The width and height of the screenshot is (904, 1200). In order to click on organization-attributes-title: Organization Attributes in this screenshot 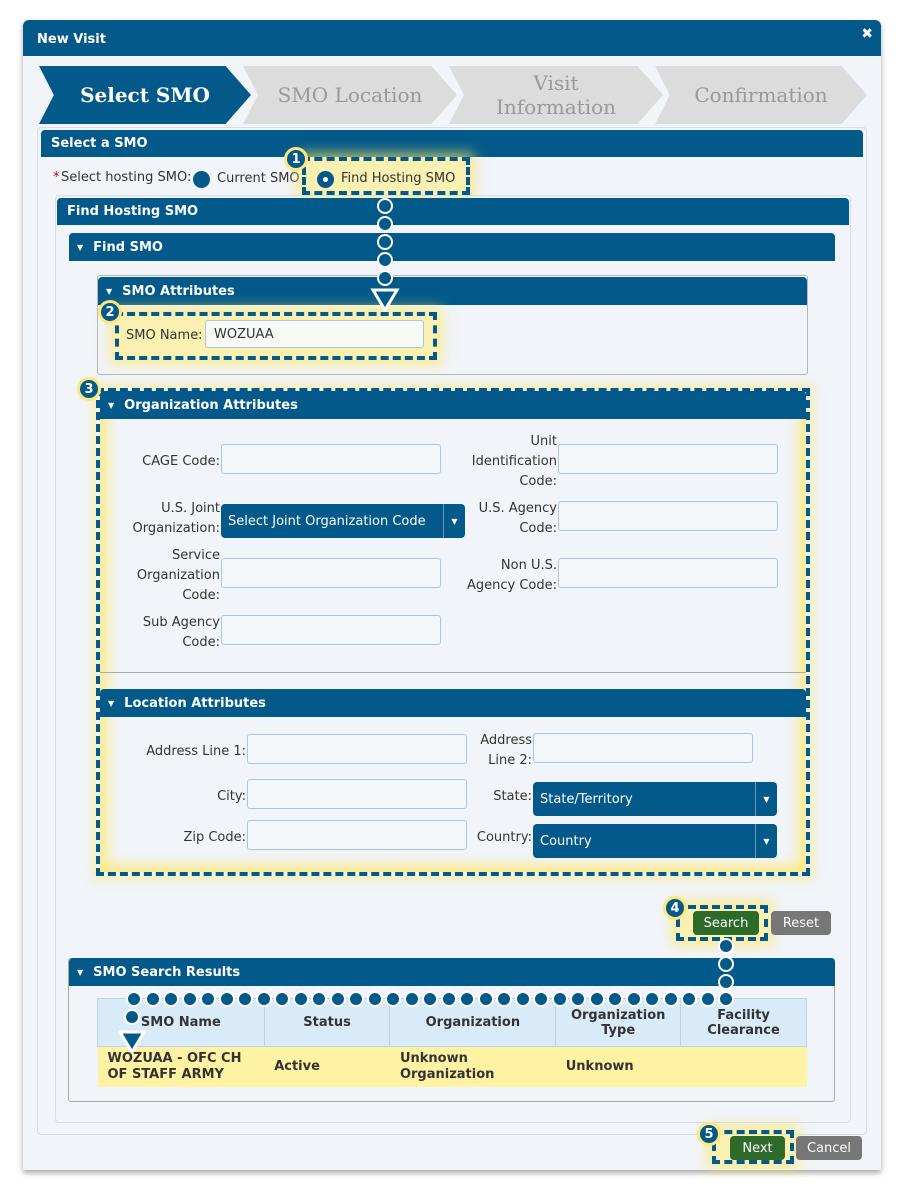, I will do `click(211, 405)`.